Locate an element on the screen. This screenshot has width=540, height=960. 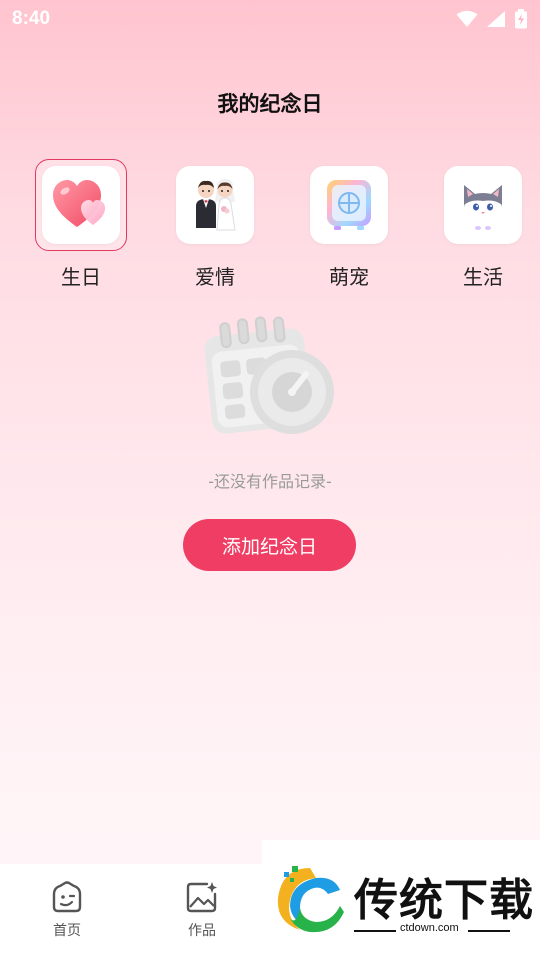
home-icon is located at coordinates (67, 897).